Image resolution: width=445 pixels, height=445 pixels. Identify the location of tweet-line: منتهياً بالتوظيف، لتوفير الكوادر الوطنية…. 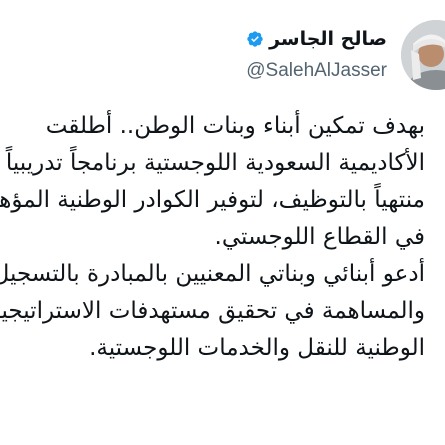
(212, 200).